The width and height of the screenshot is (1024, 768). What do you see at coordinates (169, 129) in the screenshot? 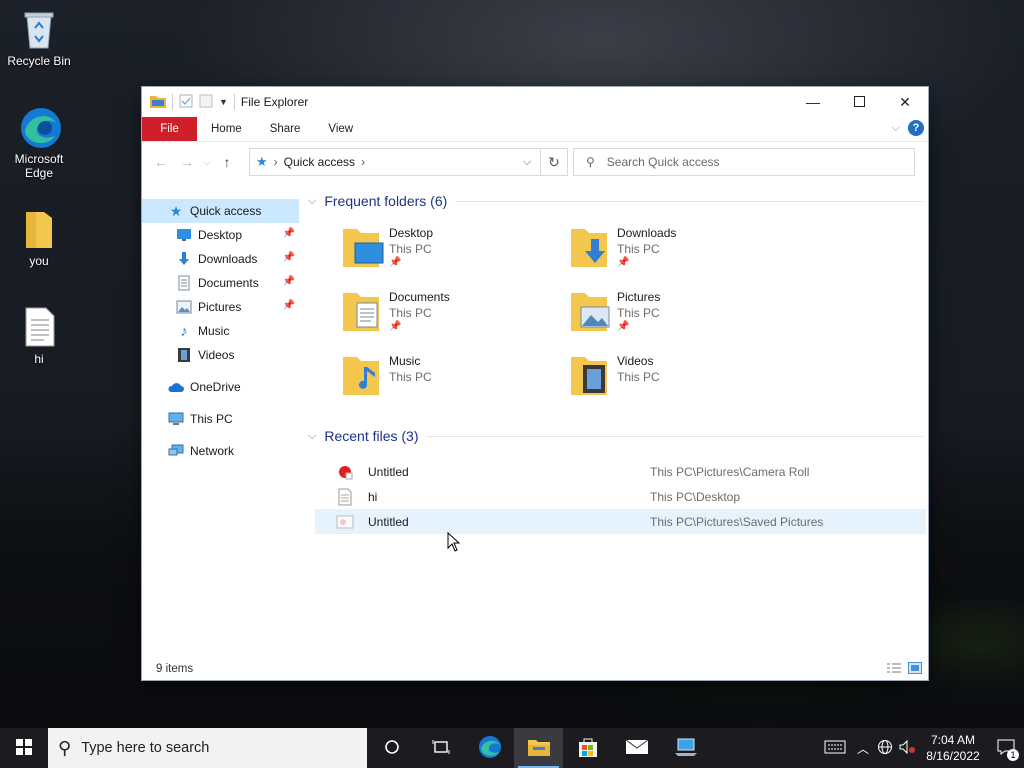
I see `tab-file: File` at bounding box center [169, 129].